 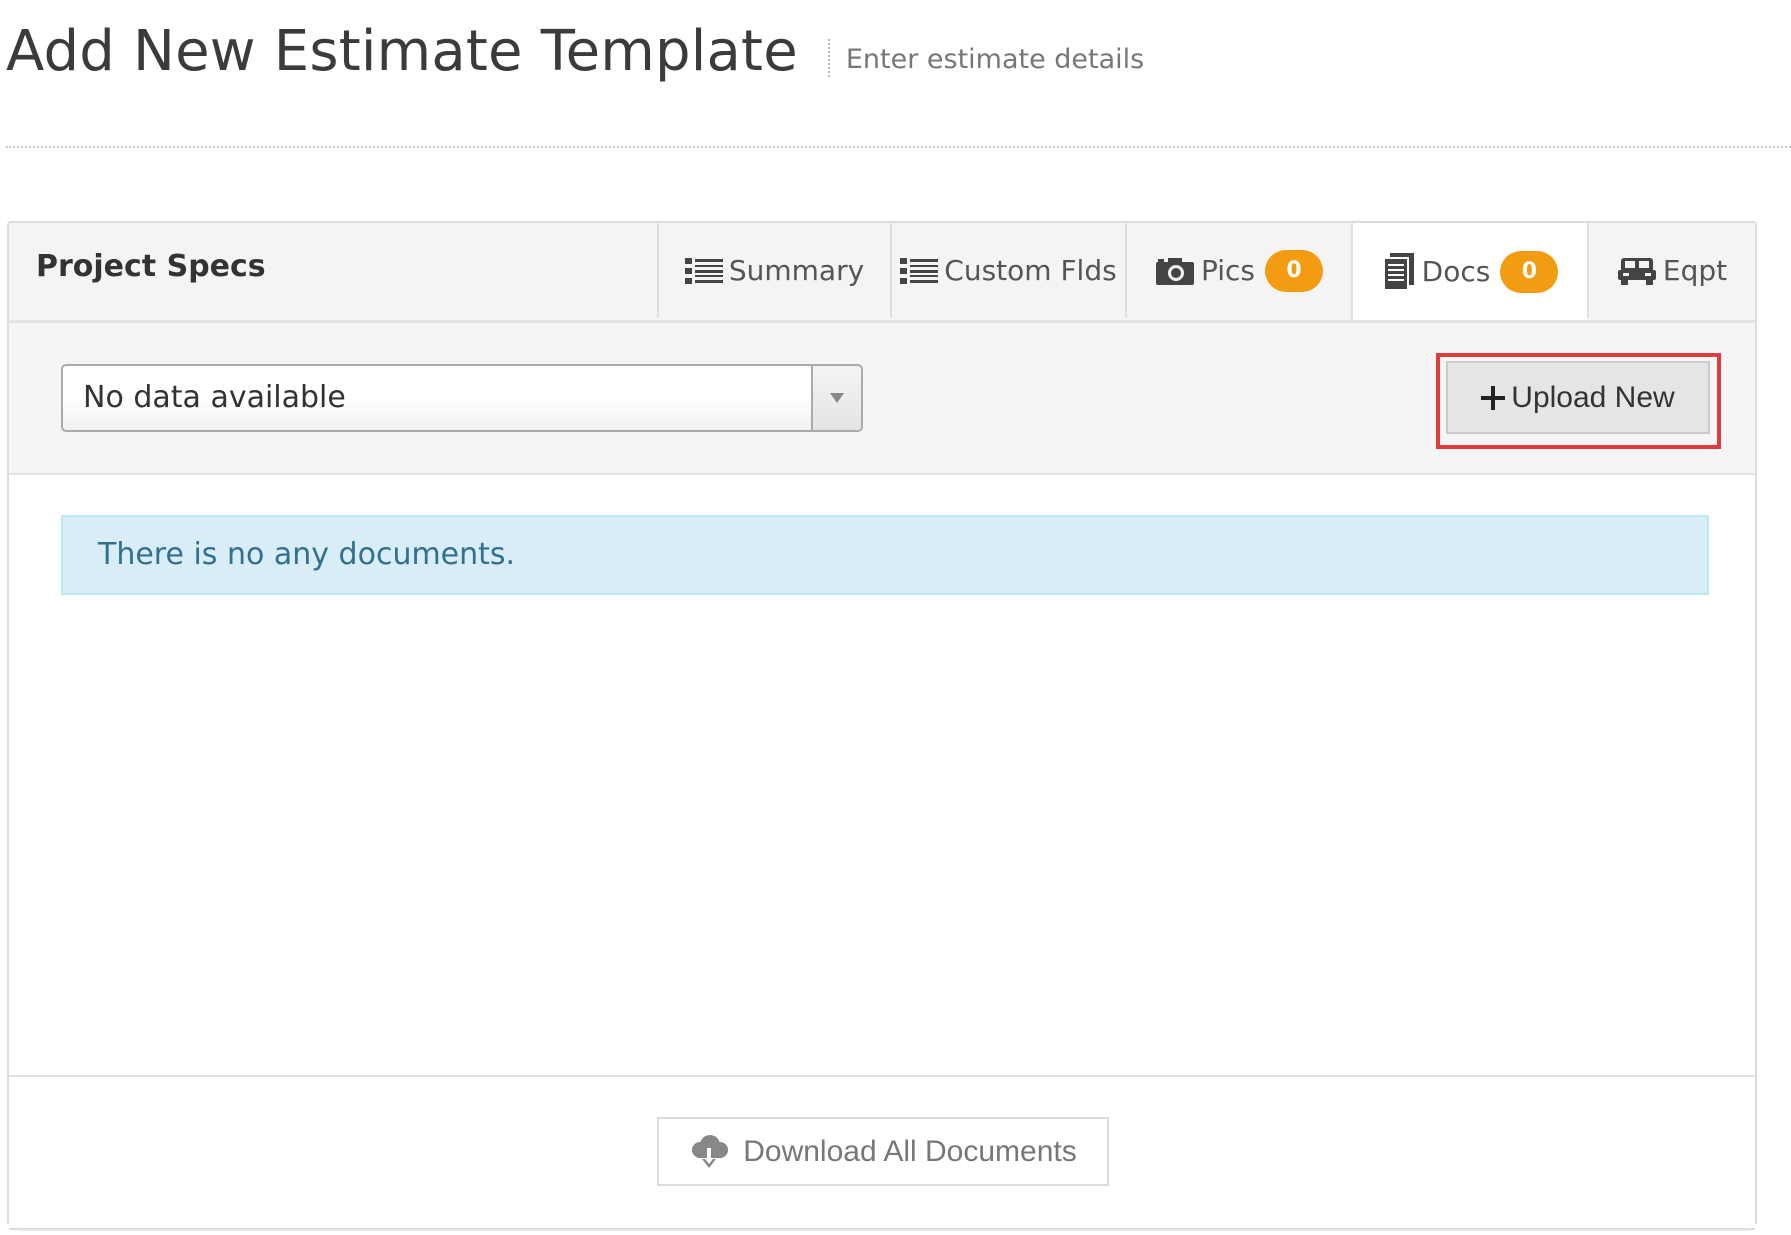 I want to click on portlet-tabs: Summary Custom Flds Pics 0 Docs 0 Eqpt, so click(x=1206, y=271).